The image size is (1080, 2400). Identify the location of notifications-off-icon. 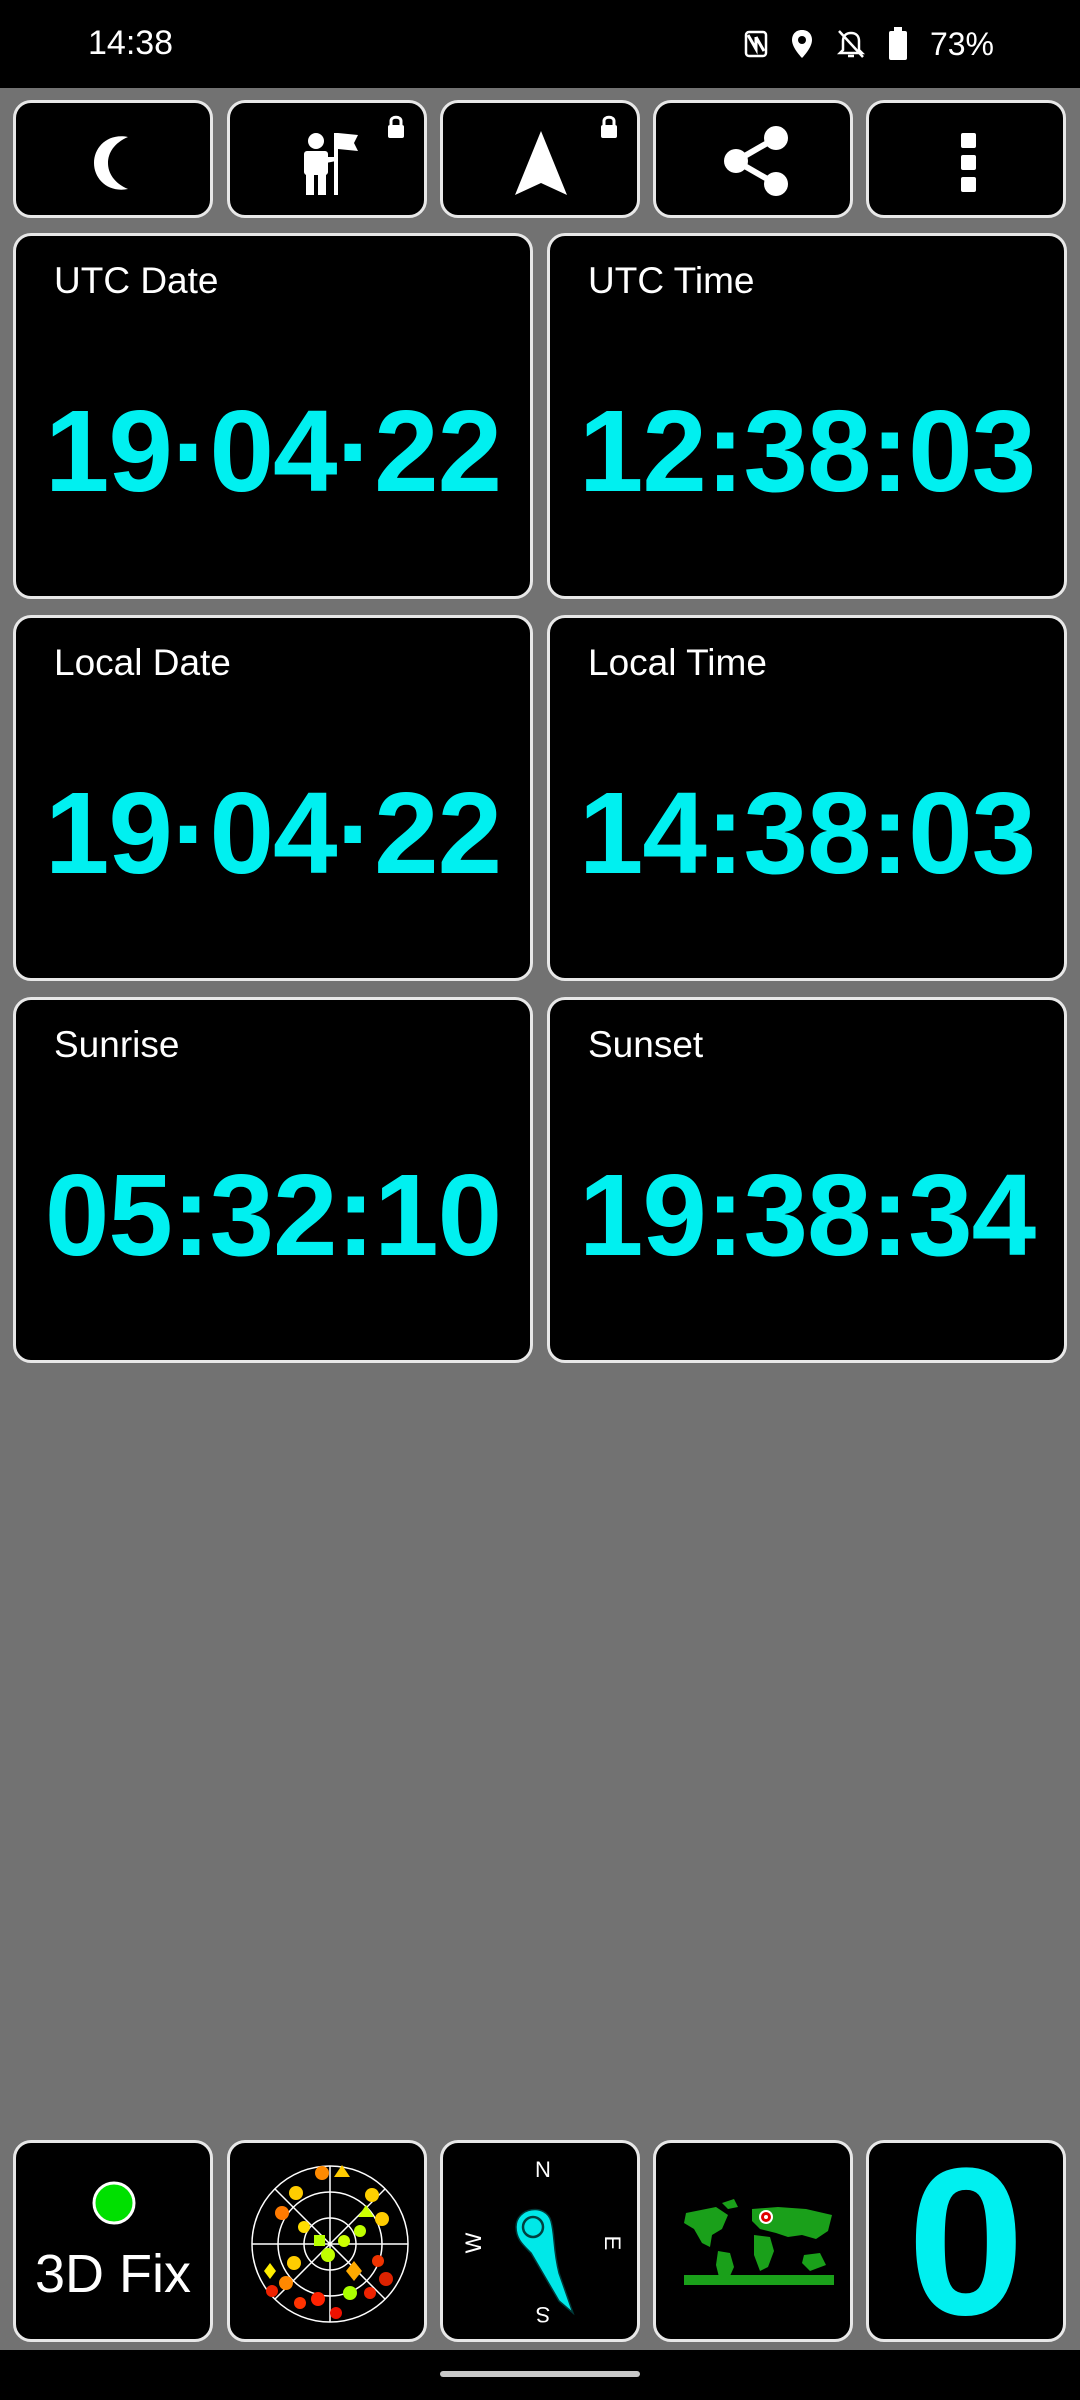
(850, 44).